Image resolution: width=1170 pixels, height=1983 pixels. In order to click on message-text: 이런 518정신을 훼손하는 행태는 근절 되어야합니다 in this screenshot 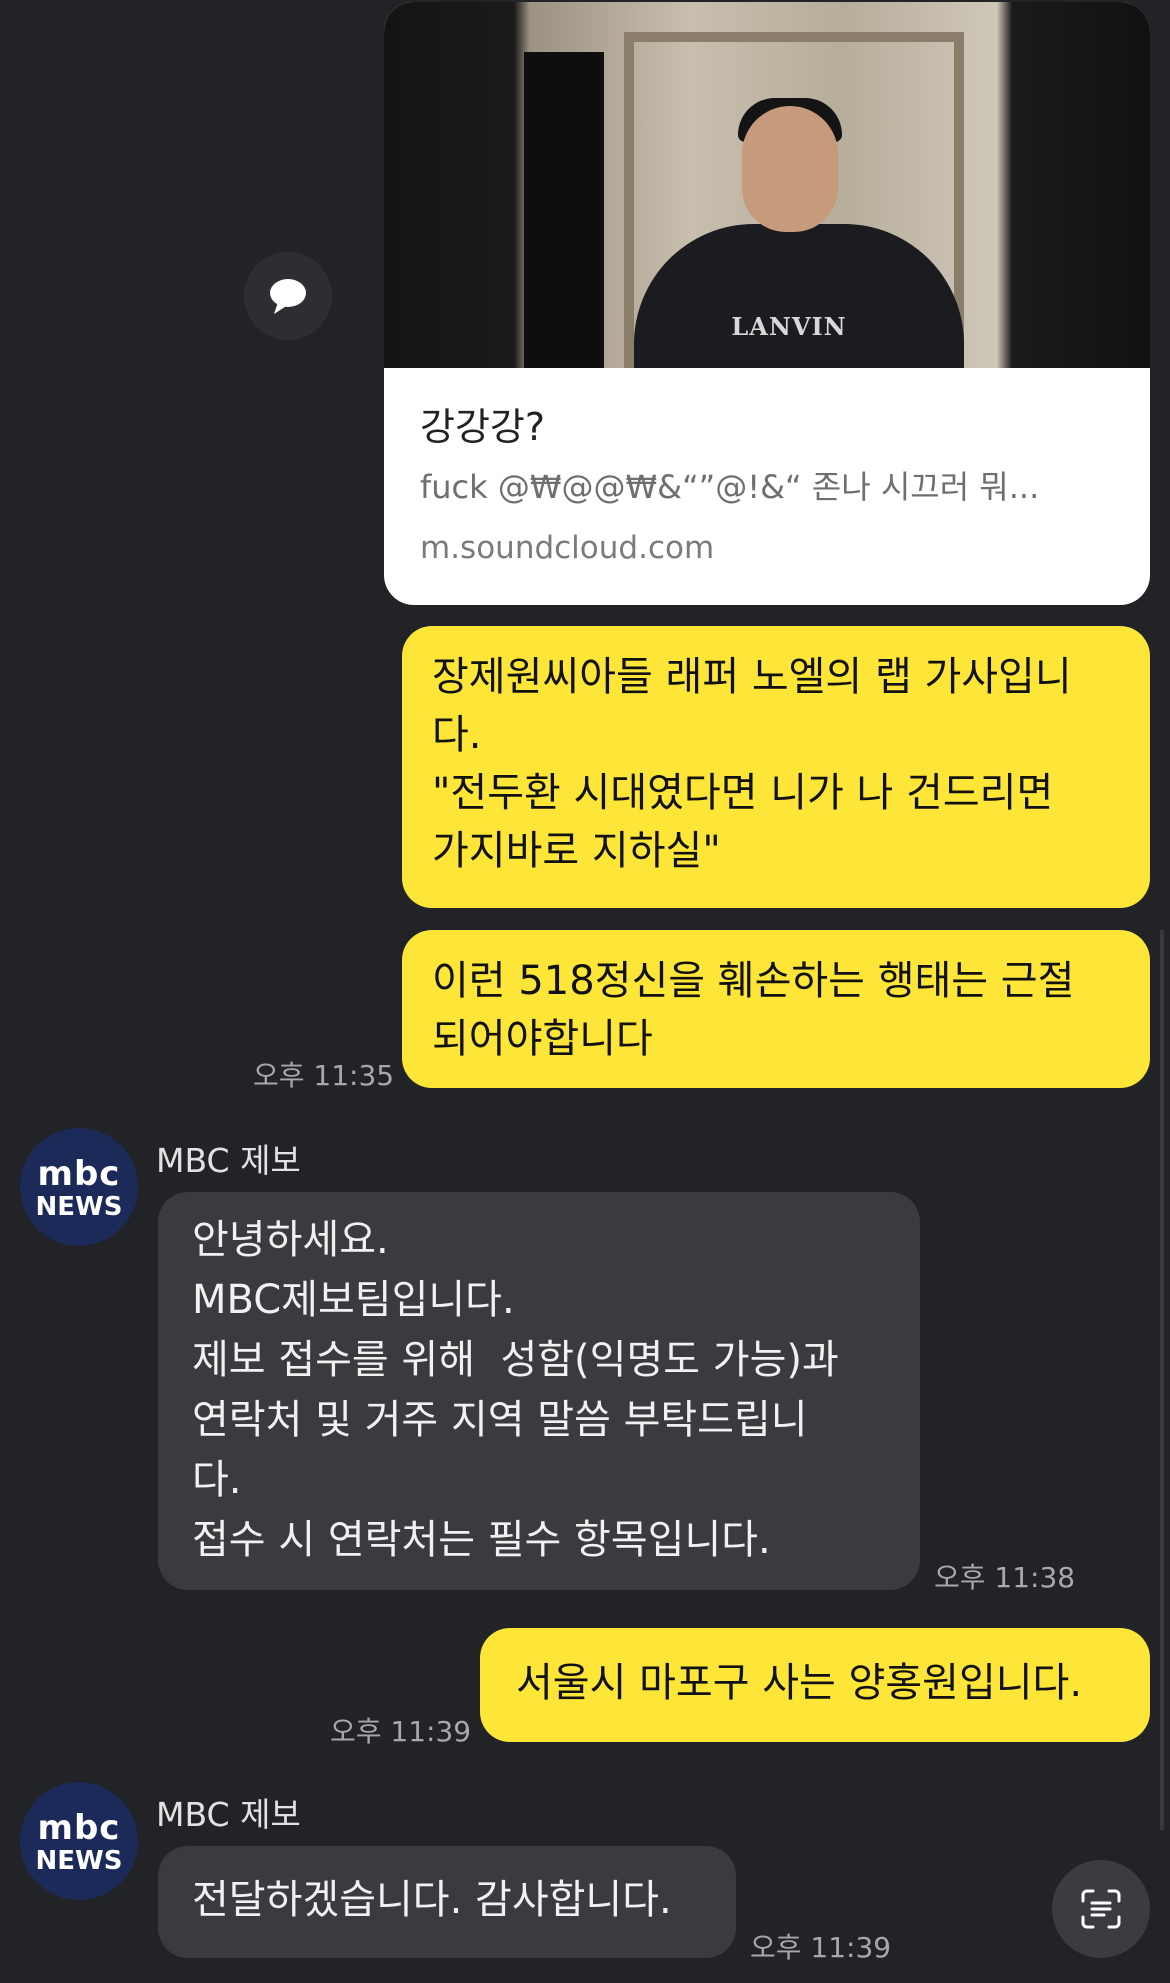, I will do `click(753, 1010)`.